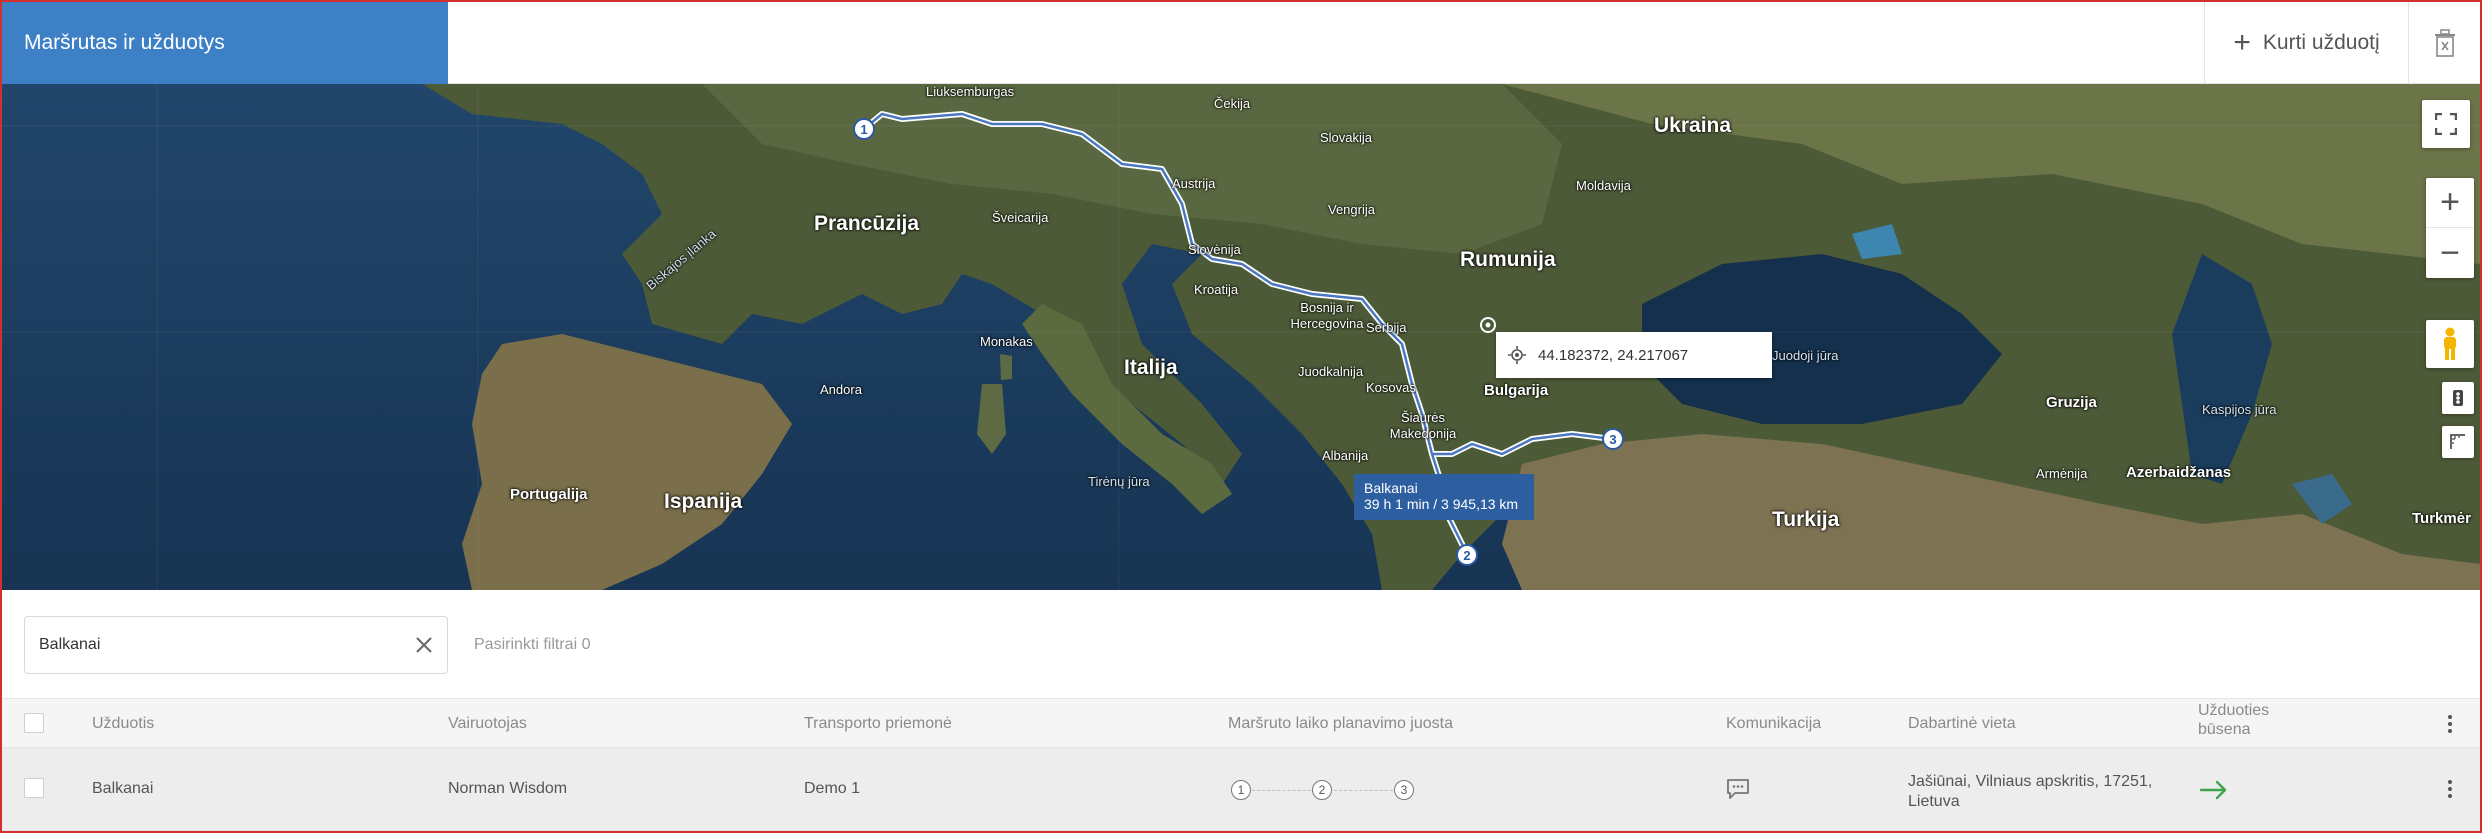  Describe the element at coordinates (1517, 355) in the screenshot. I see `crosshair-icon` at that location.